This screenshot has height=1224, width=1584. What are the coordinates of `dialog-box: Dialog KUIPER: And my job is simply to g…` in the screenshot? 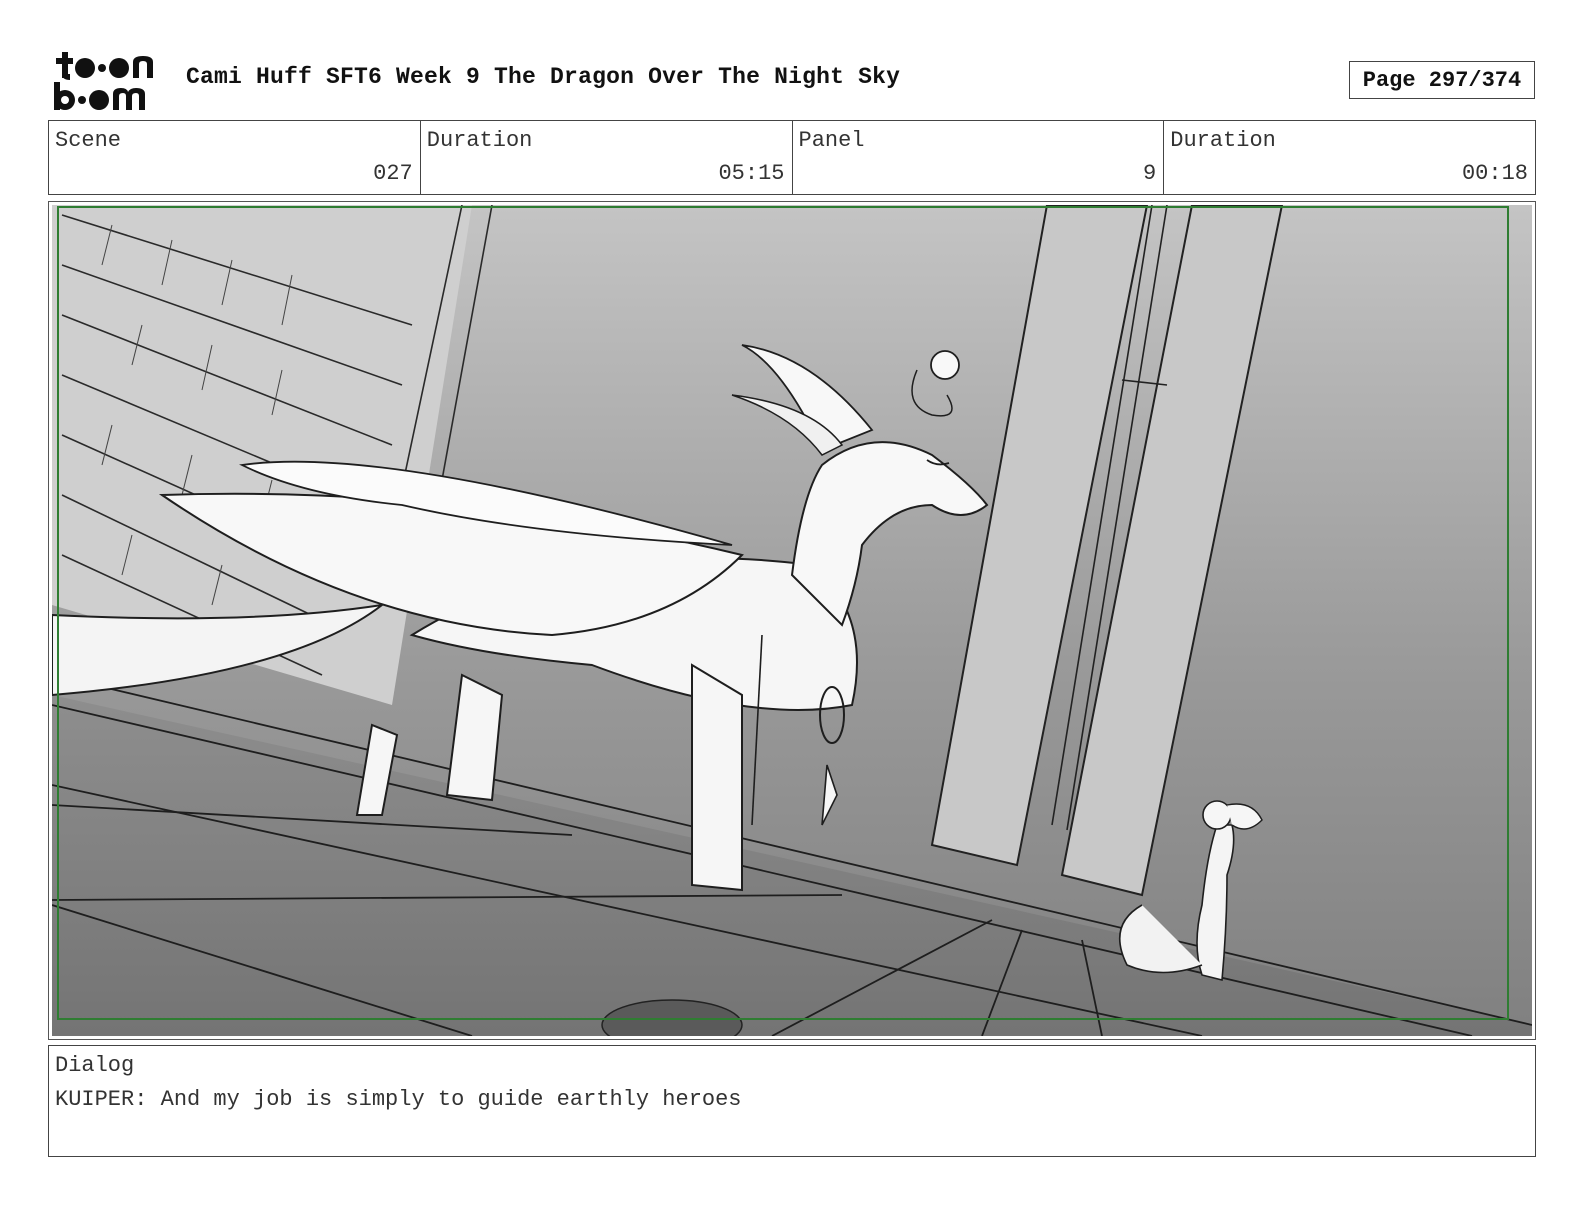 It's located at (792, 1101).